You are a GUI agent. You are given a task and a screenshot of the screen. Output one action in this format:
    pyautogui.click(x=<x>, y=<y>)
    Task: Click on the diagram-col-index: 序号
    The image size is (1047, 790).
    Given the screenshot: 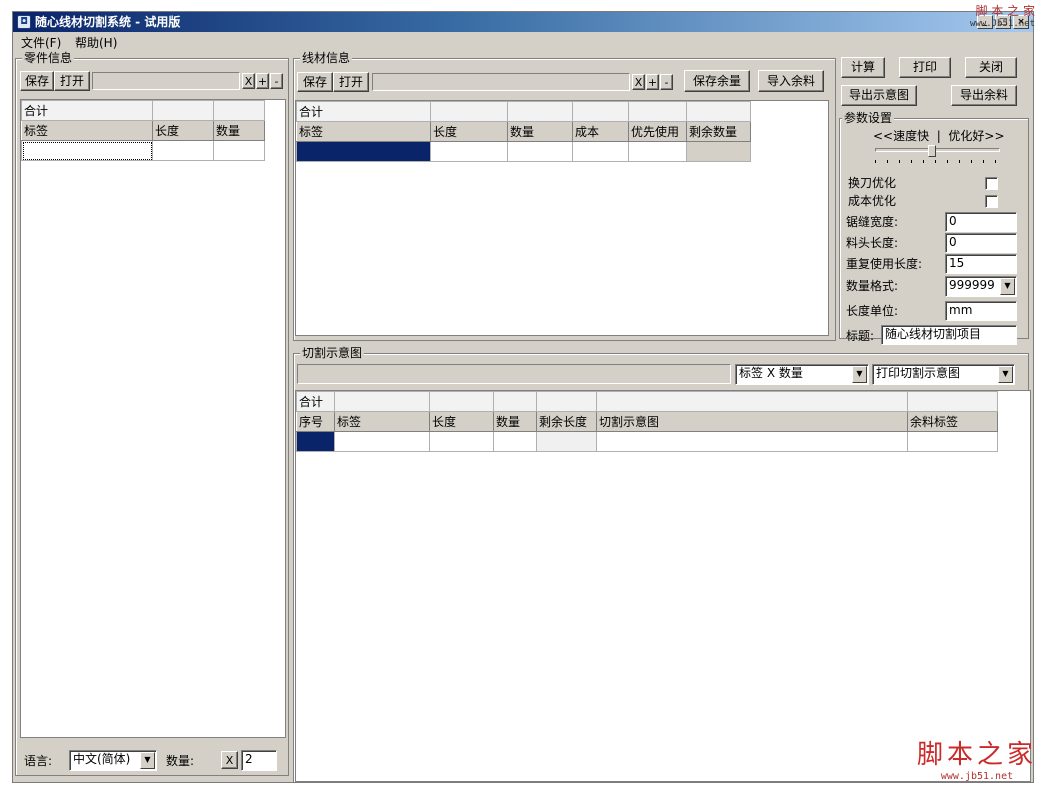 What is the action you would take?
    pyautogui.click(x=315, y=421)
    